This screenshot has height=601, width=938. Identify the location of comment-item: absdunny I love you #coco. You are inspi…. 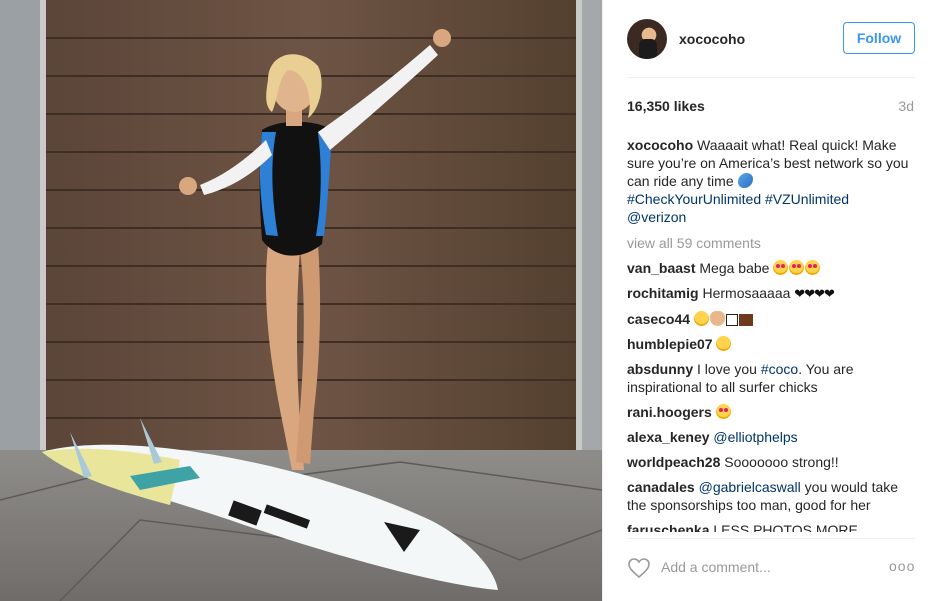
(770, 378).